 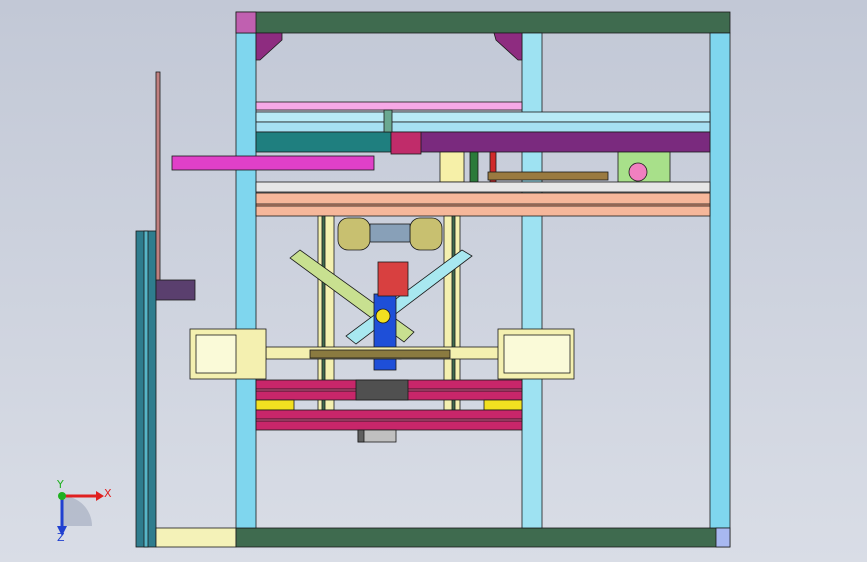 I want to click on purple-block, so click(x=406, y=143).